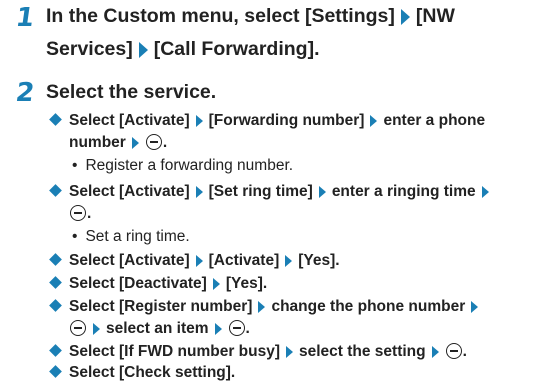  What do you see at coordinates (25, 18) in the screenshot?
I see `step-number-1: 1` at bounding box center [25, 18].